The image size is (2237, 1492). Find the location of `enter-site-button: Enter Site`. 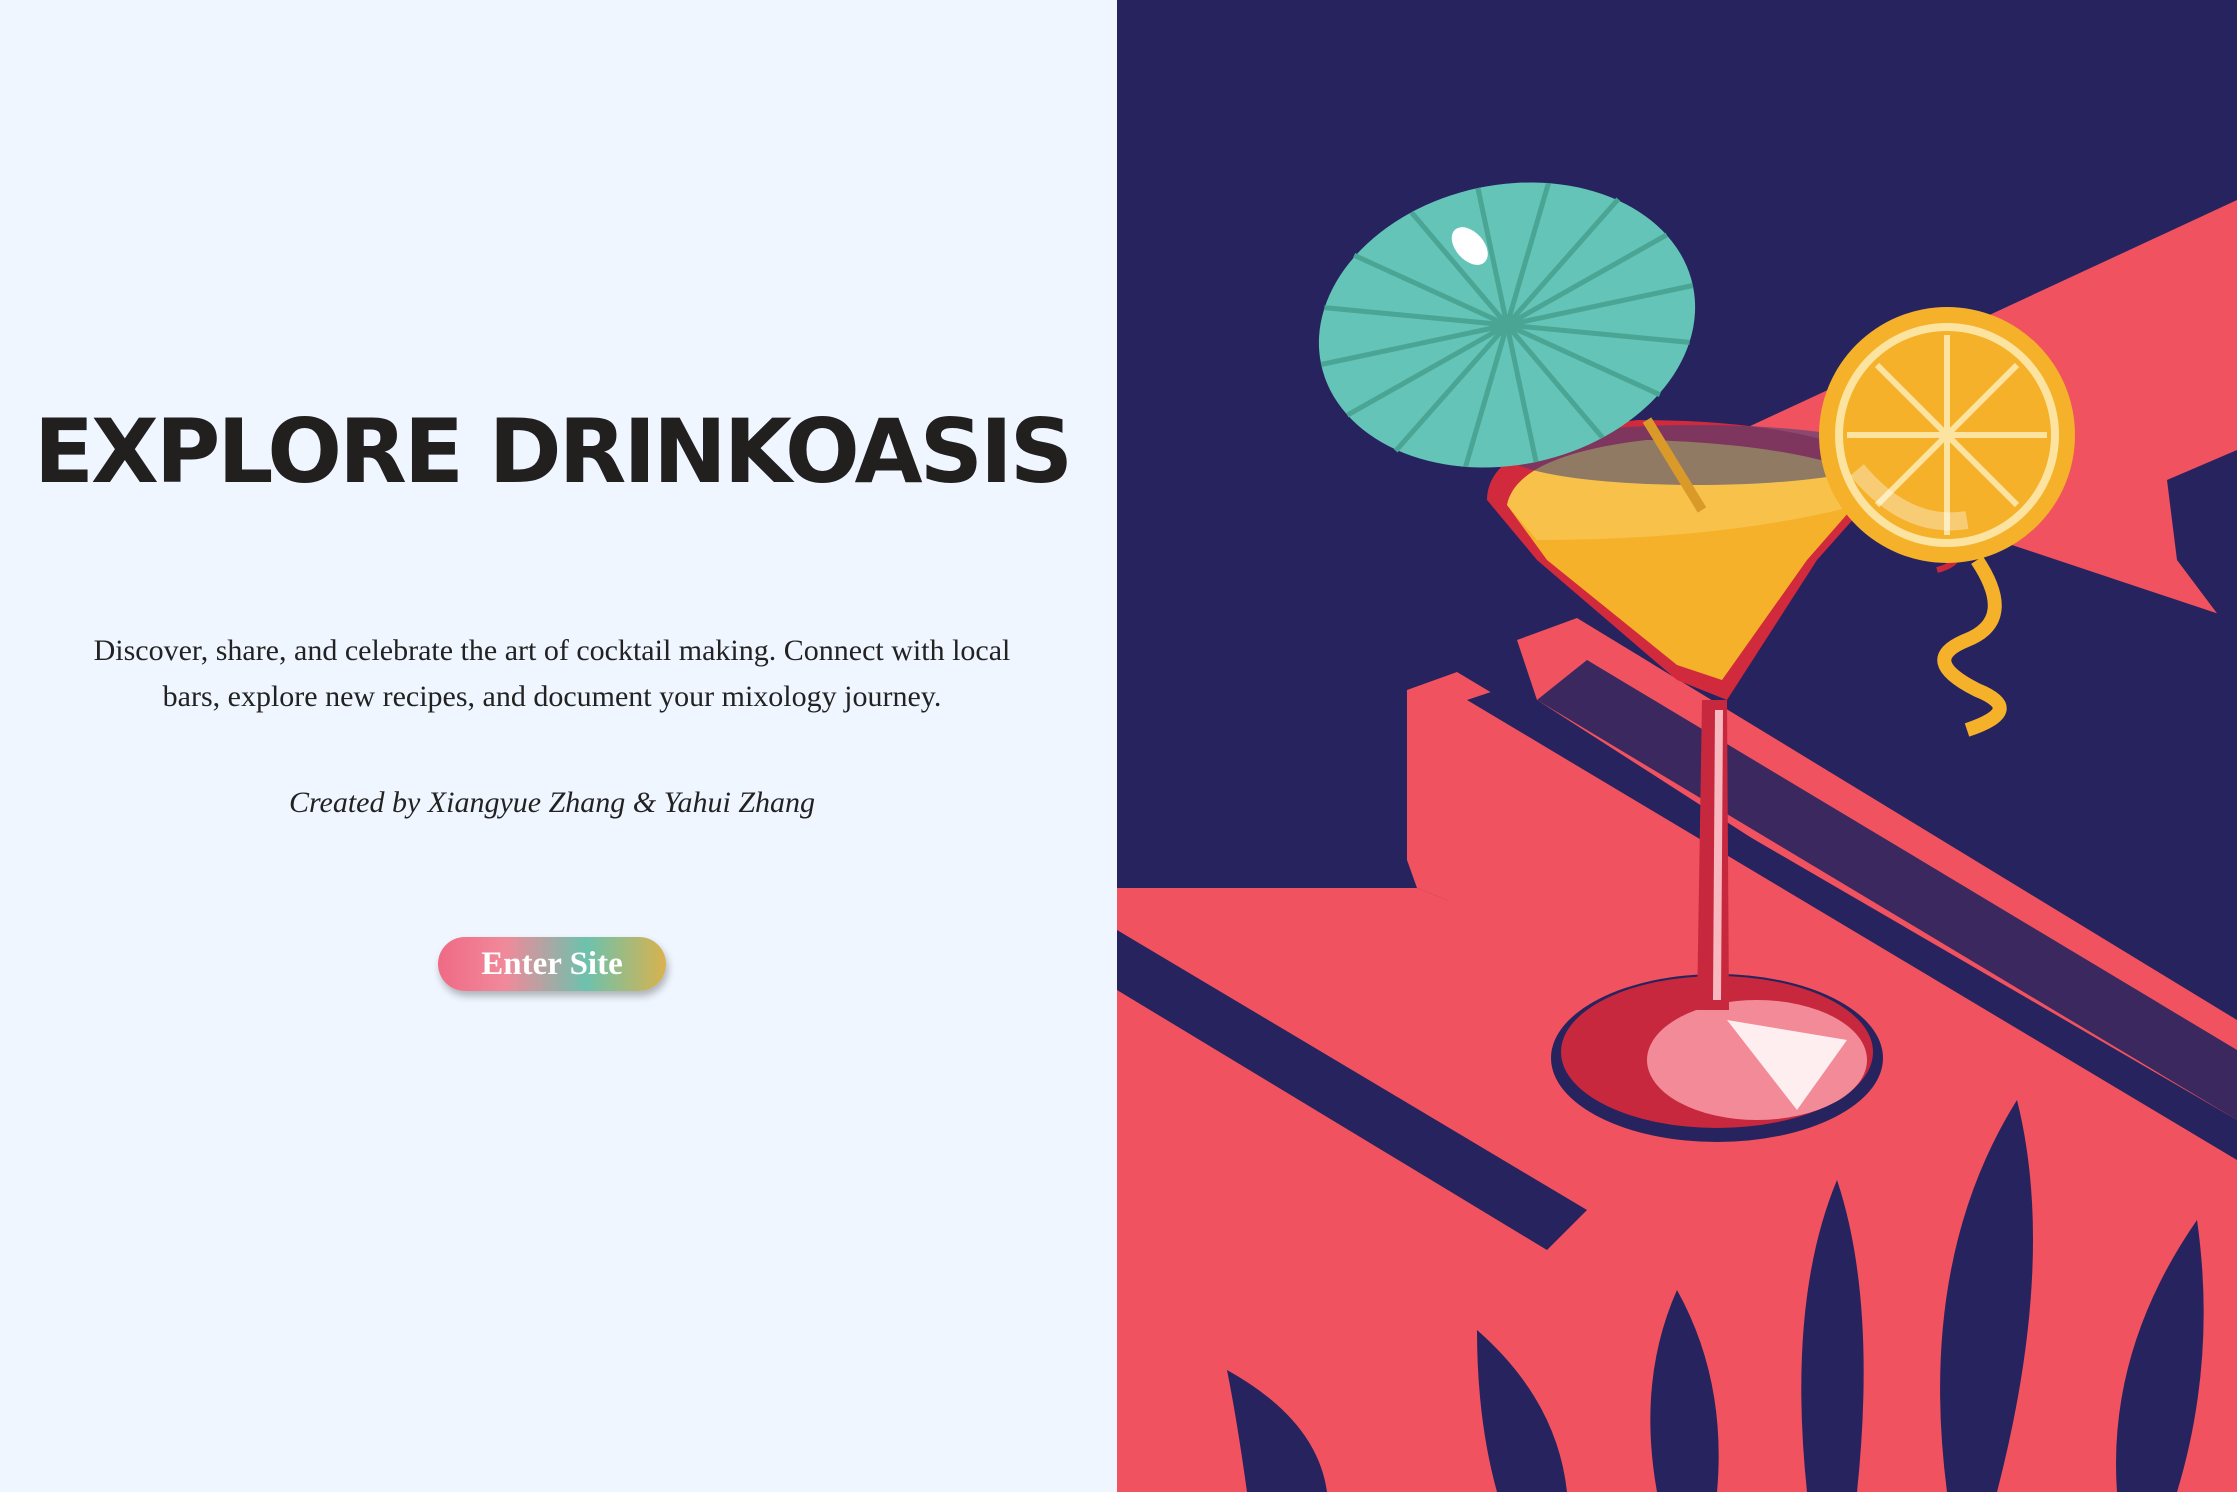

enter-site-button: Enter Site is located at coordinates (552, 964).